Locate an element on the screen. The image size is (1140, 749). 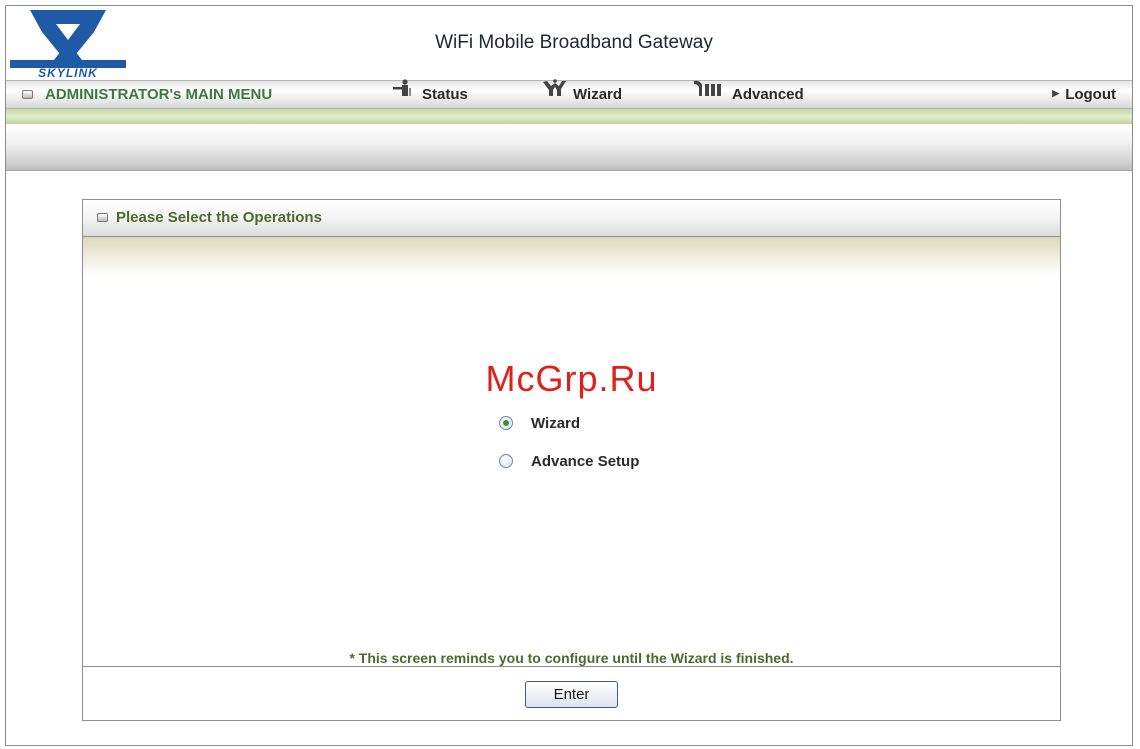
panel-divider is located at coordinates (571, 666).